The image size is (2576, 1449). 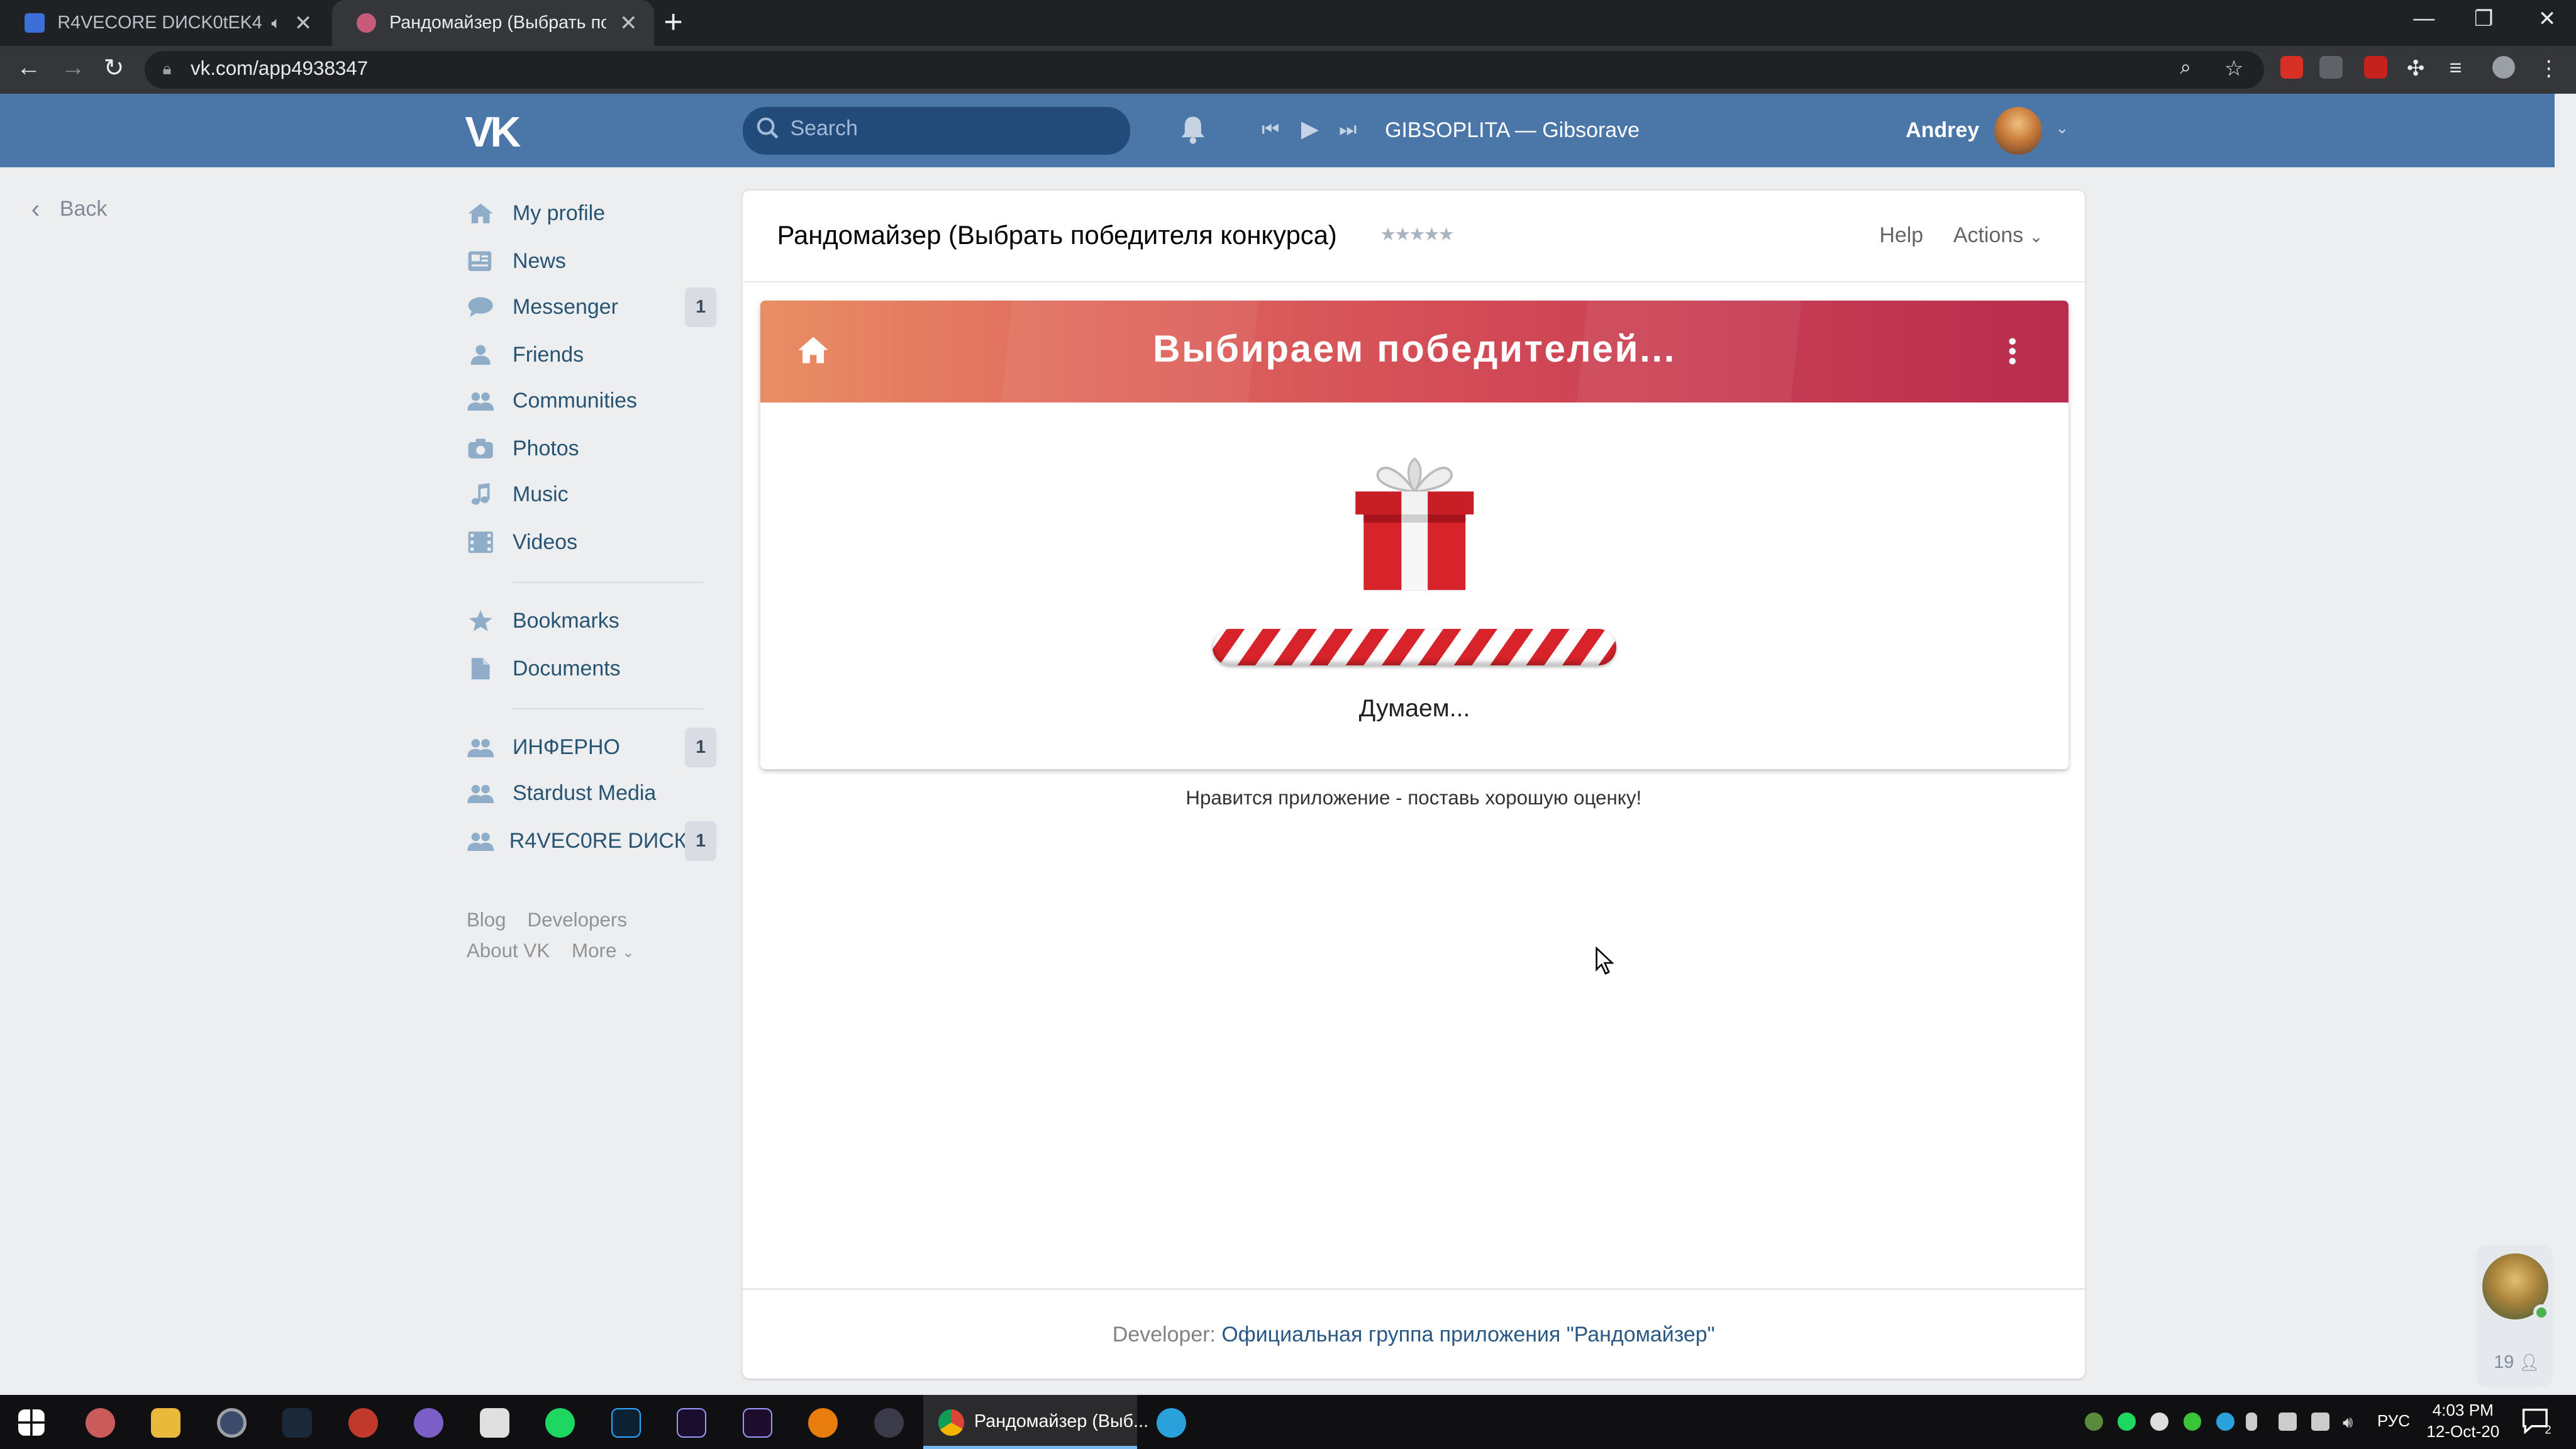 What do you see at coordinates (1414, 647) in the screenshot?
I see `loading-progress-bar` at bounding box center [1414, 647].